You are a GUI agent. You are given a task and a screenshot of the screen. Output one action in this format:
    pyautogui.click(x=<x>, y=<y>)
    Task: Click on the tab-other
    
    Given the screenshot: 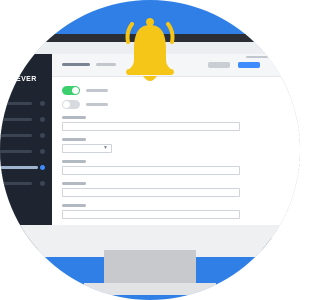 What is the action you would take?
    pyautogui.click(x=106, y=64)
    